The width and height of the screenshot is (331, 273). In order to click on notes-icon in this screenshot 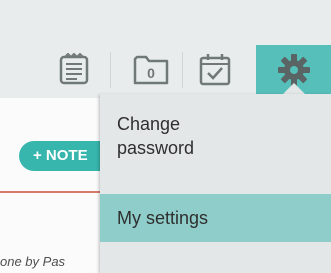, I will do `click(73, 69)`.